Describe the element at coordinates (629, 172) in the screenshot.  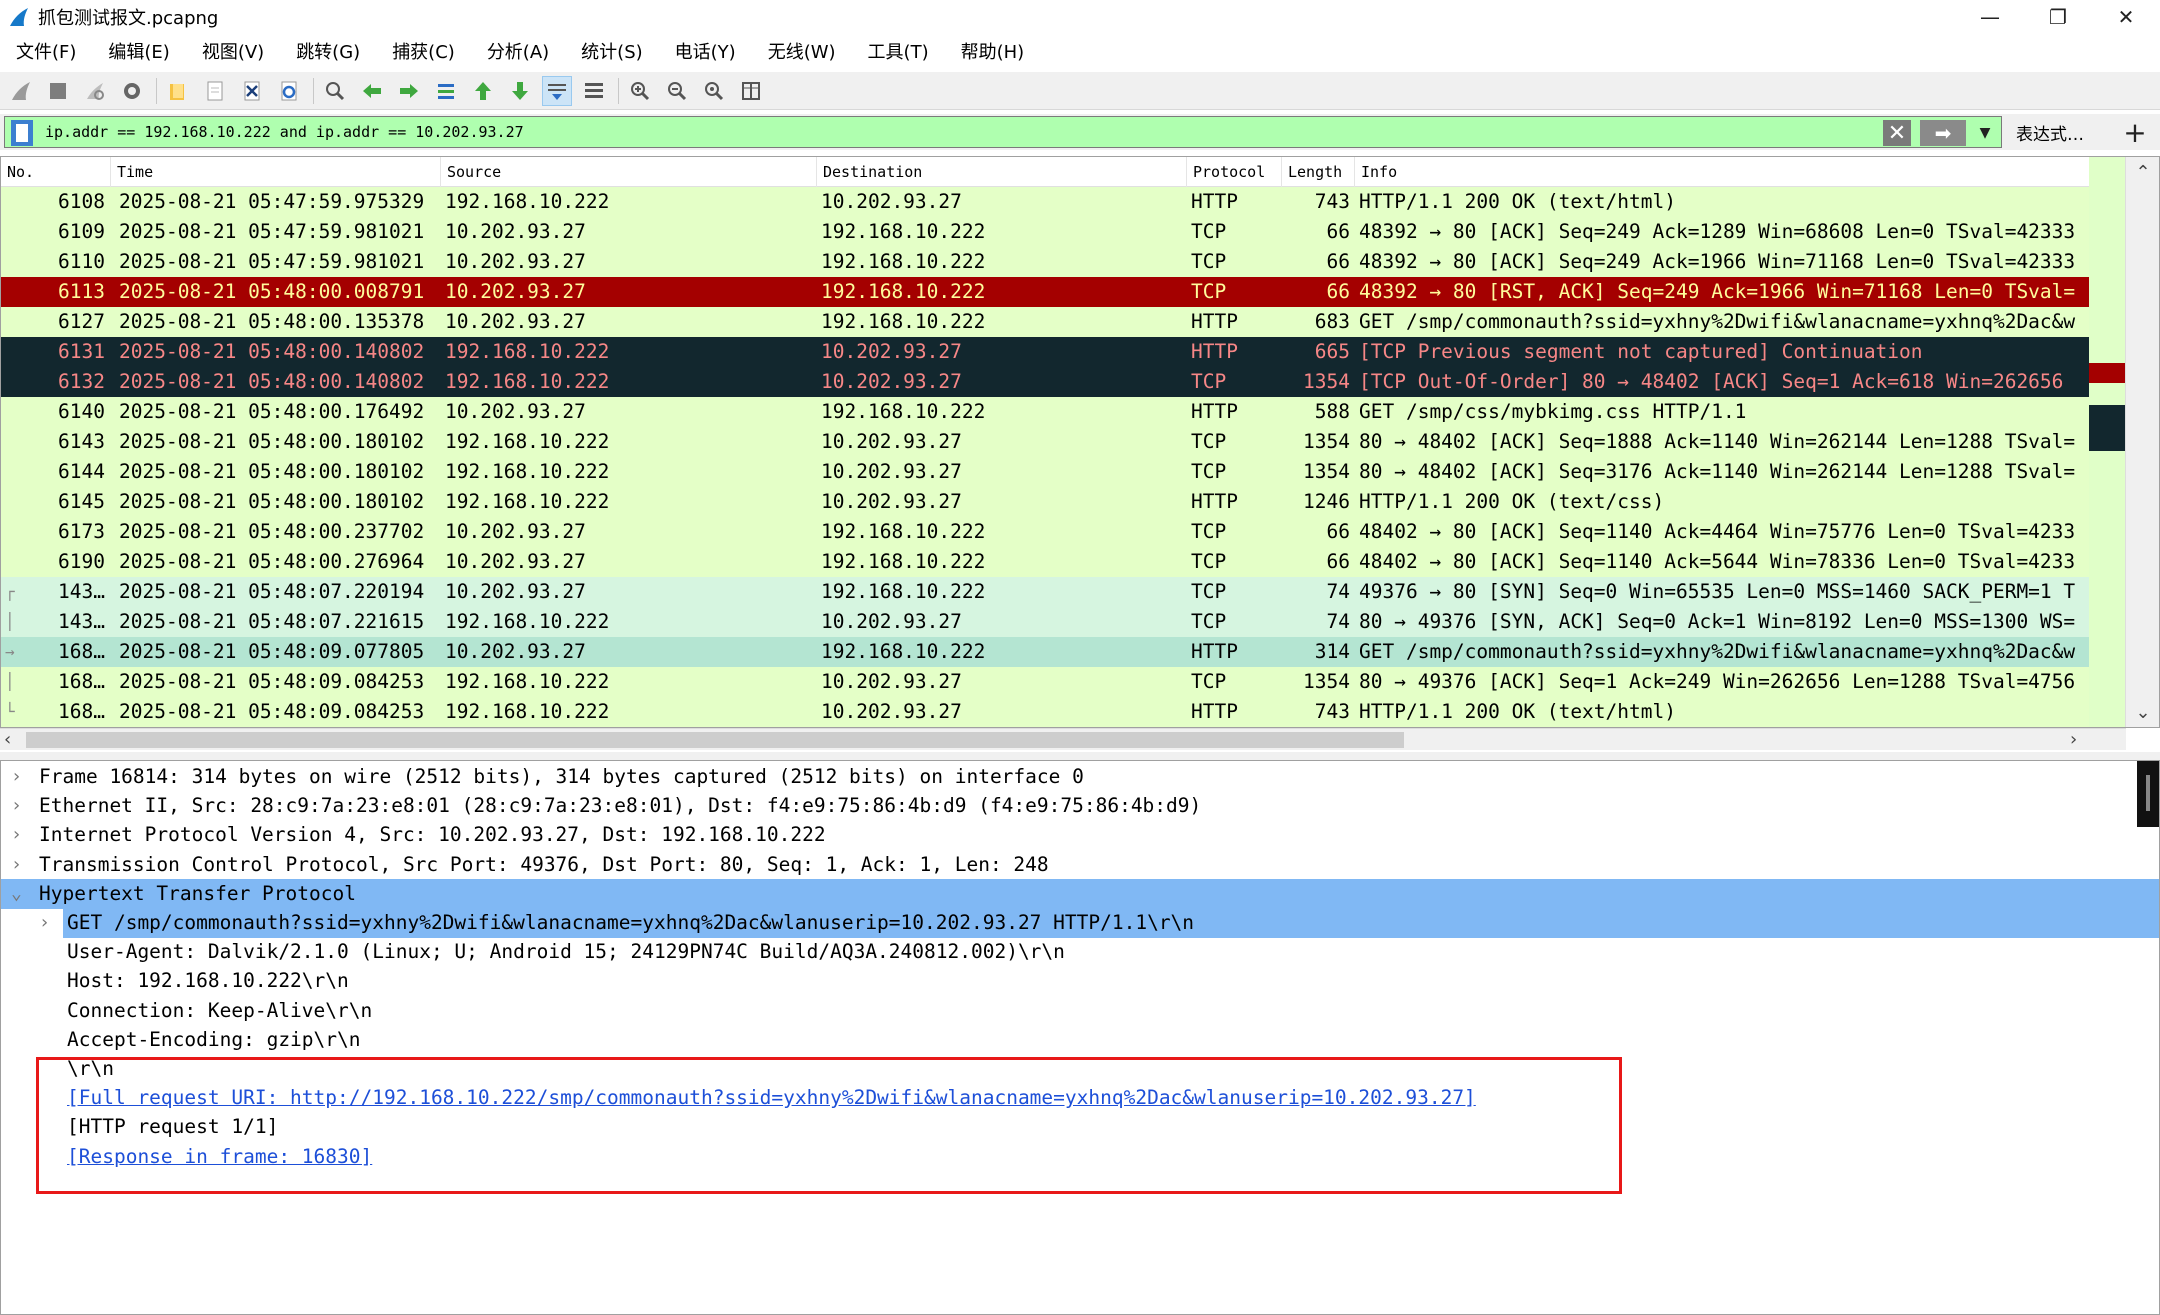
I see `column-source: Source` at that location.